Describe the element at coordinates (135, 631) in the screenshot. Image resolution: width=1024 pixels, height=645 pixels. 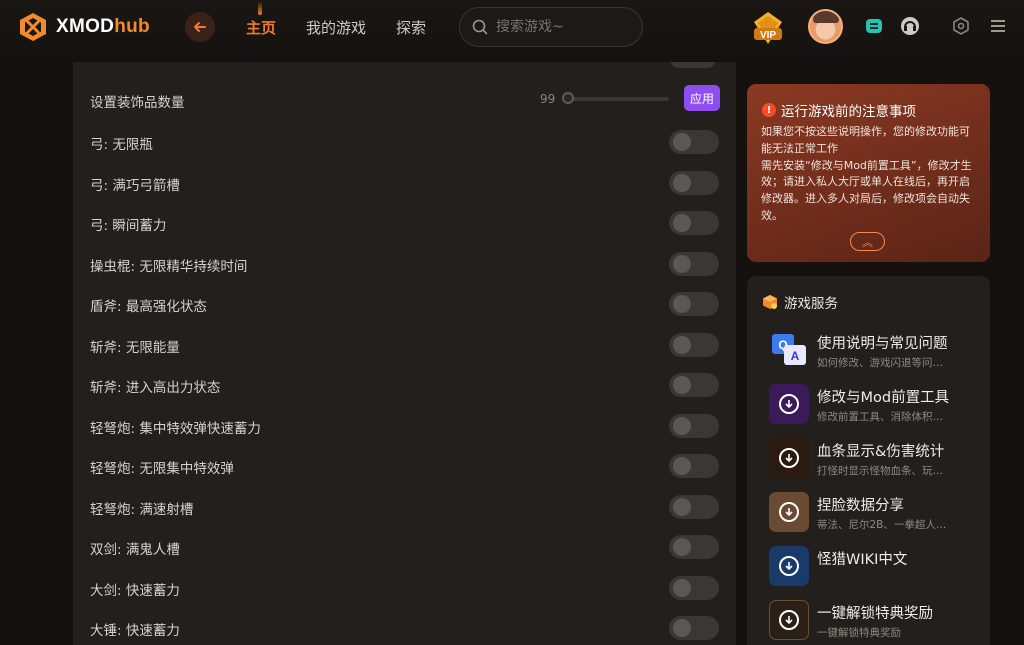
I see `row-label: 大锤: 快速蓄力` at that location.